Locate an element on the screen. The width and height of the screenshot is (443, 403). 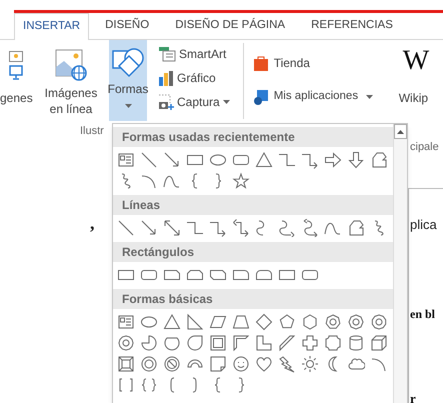
screenshot-button: Captura is located at coordinates (194, 102).